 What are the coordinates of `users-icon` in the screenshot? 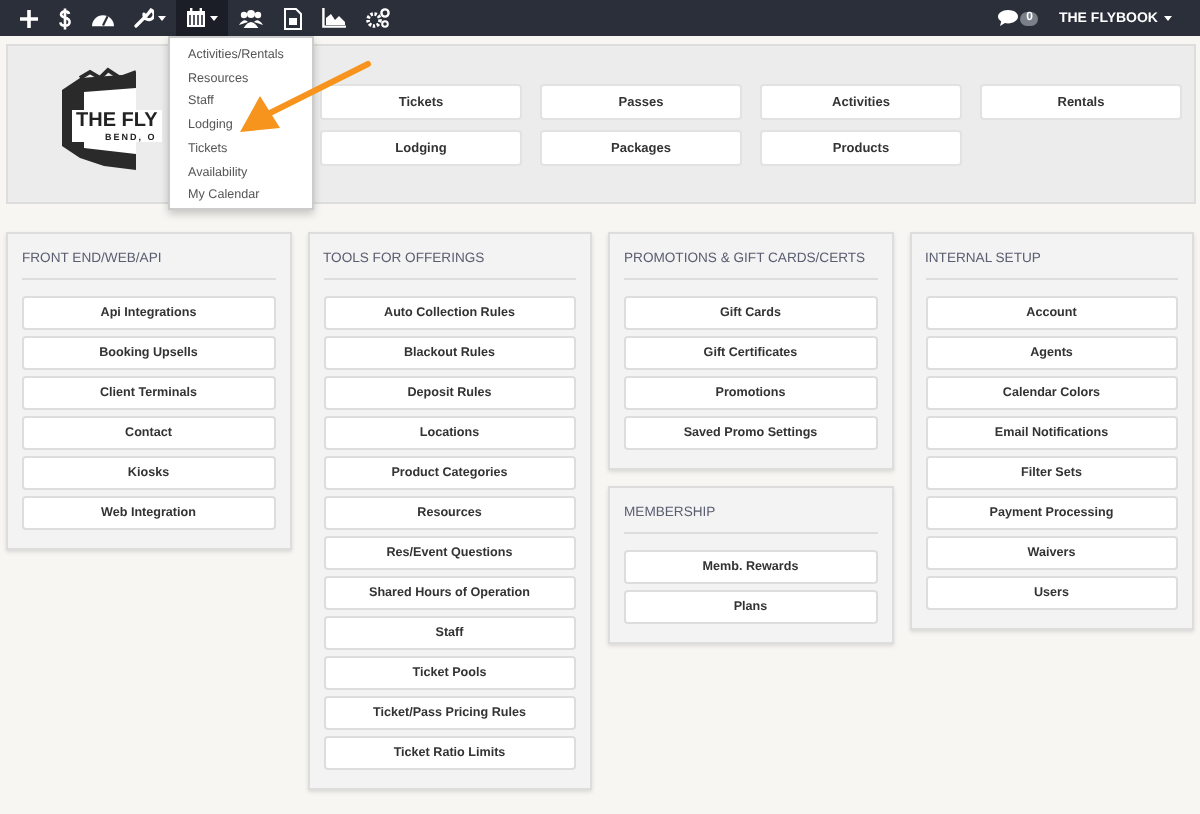 It's located at (251, 18).